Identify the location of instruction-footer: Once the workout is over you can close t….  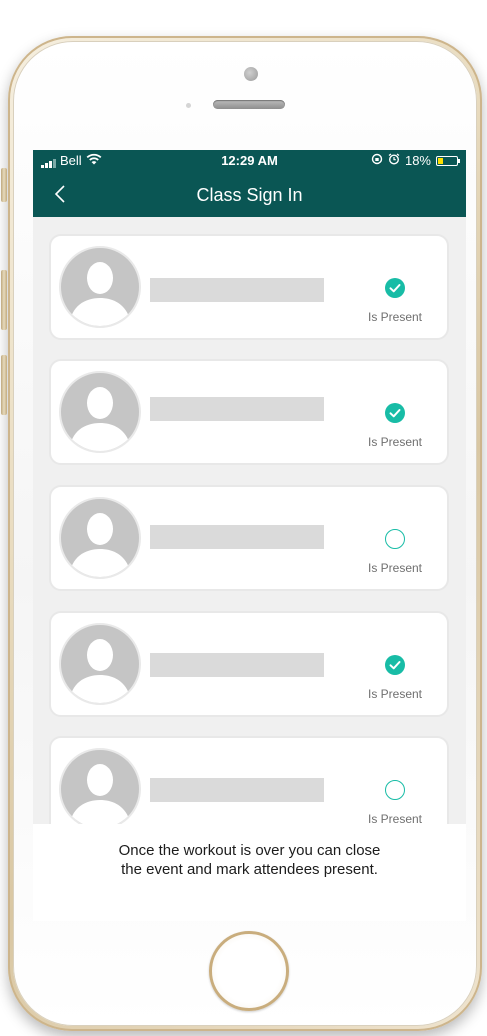
(249, 872).